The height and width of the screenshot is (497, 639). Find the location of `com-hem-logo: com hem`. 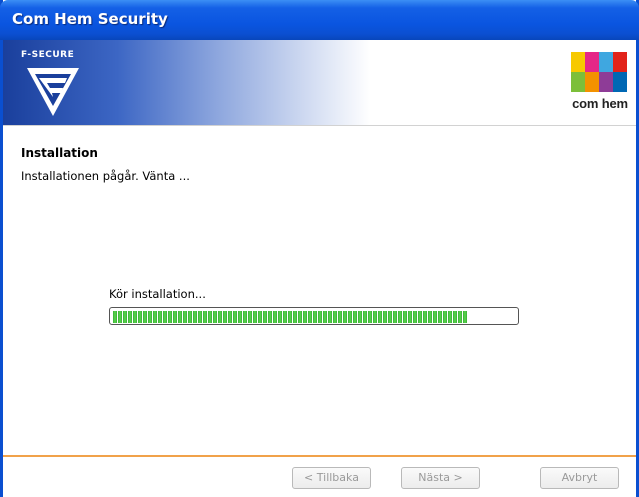

com-hem-logo: com hem is located at coordinates (600, 86).